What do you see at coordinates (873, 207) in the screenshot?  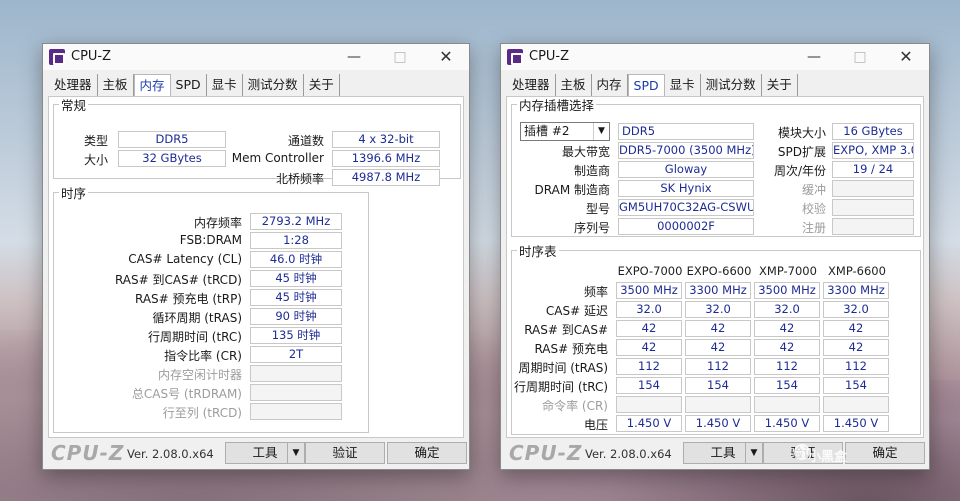 I see `correction-value` at bounding box center [873, 207].